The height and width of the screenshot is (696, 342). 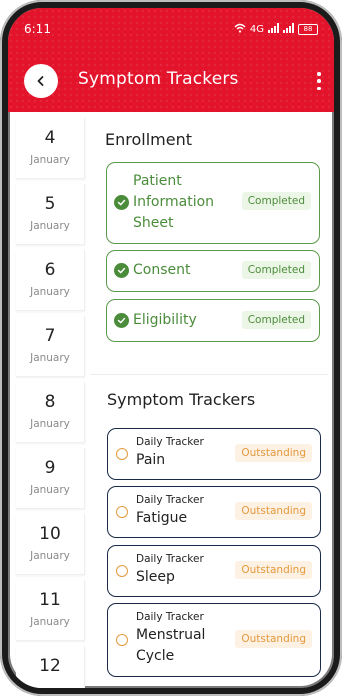 I want to click on date-item: 11 January, so click(x=50, y=610).